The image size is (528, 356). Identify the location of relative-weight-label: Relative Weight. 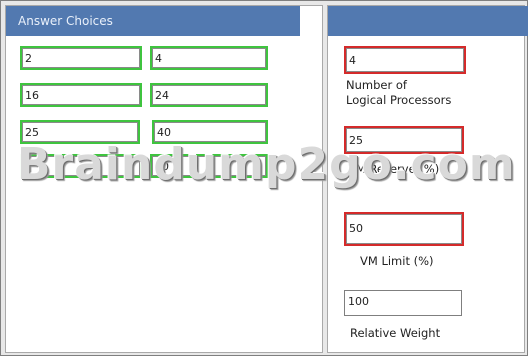
(395, 333).